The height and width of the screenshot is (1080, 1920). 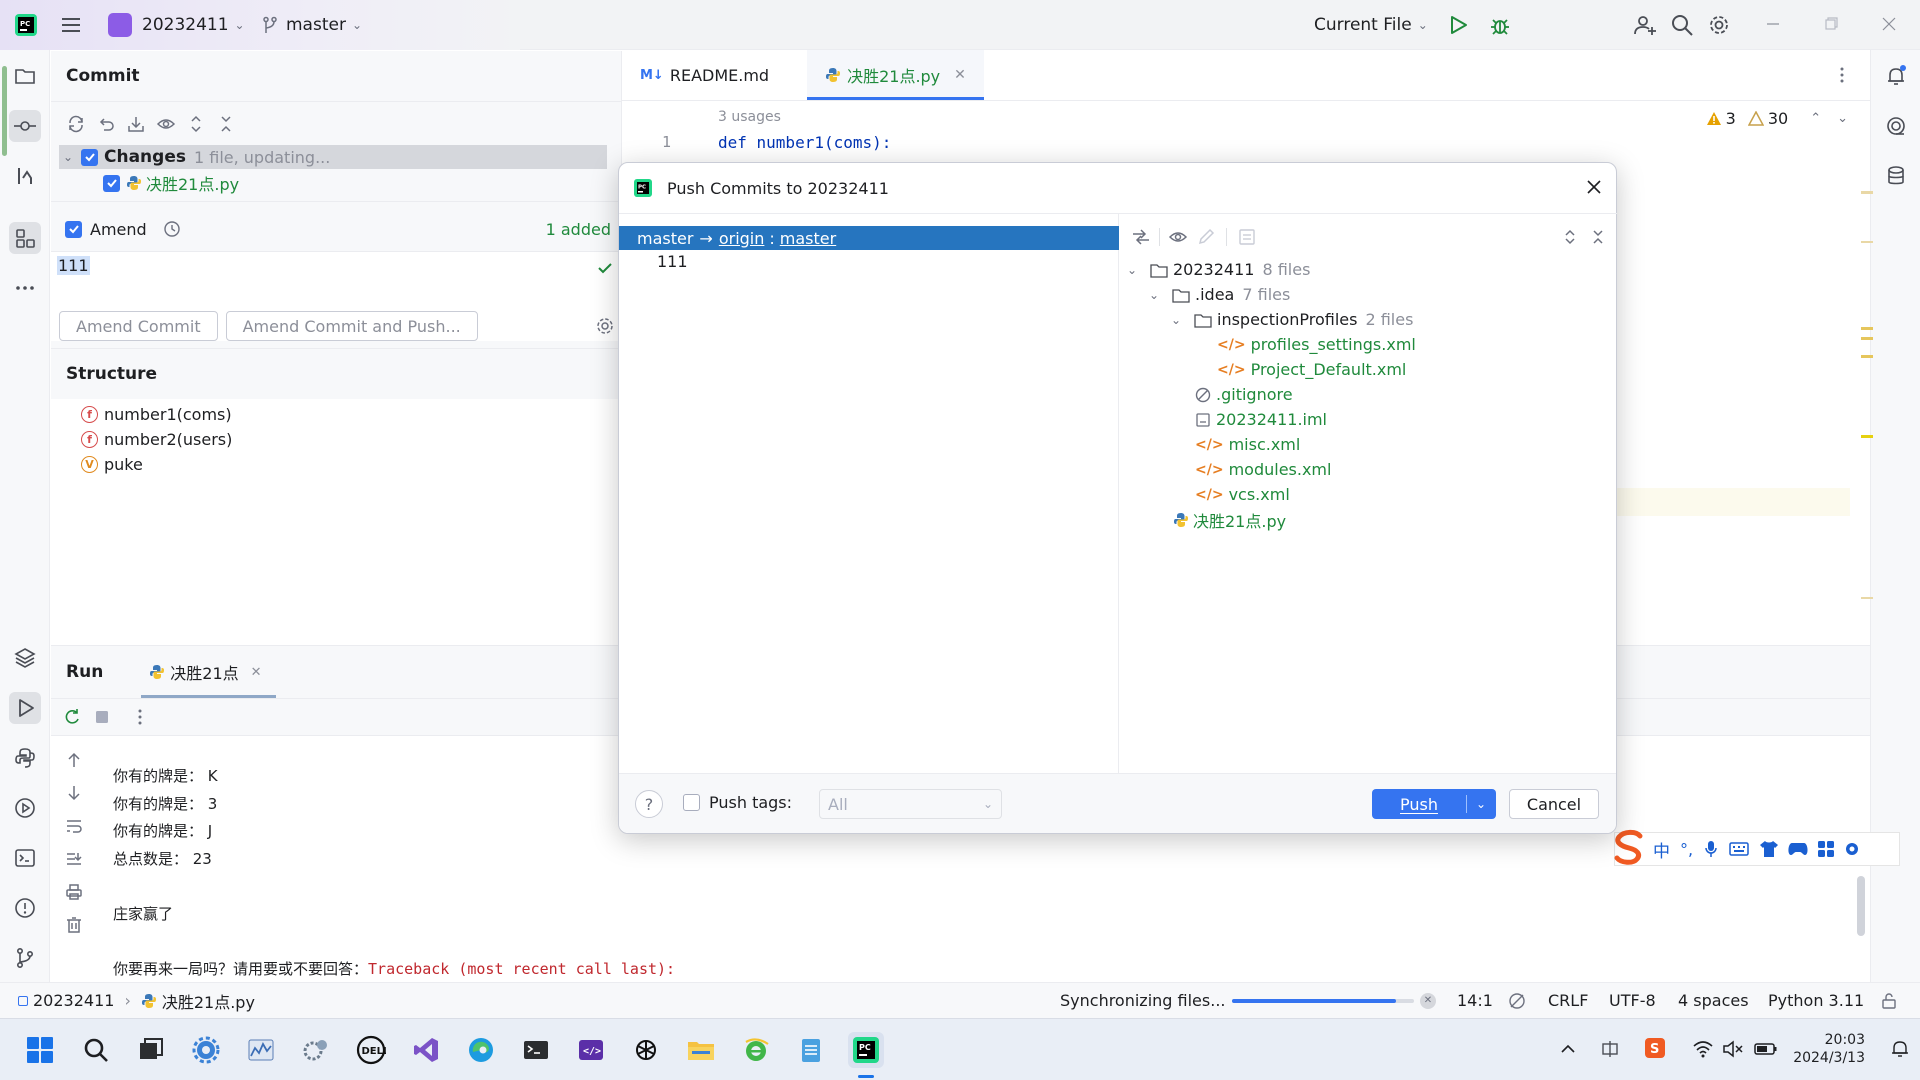 I want to click on python-packages-icon, so click(x=25, y=758).